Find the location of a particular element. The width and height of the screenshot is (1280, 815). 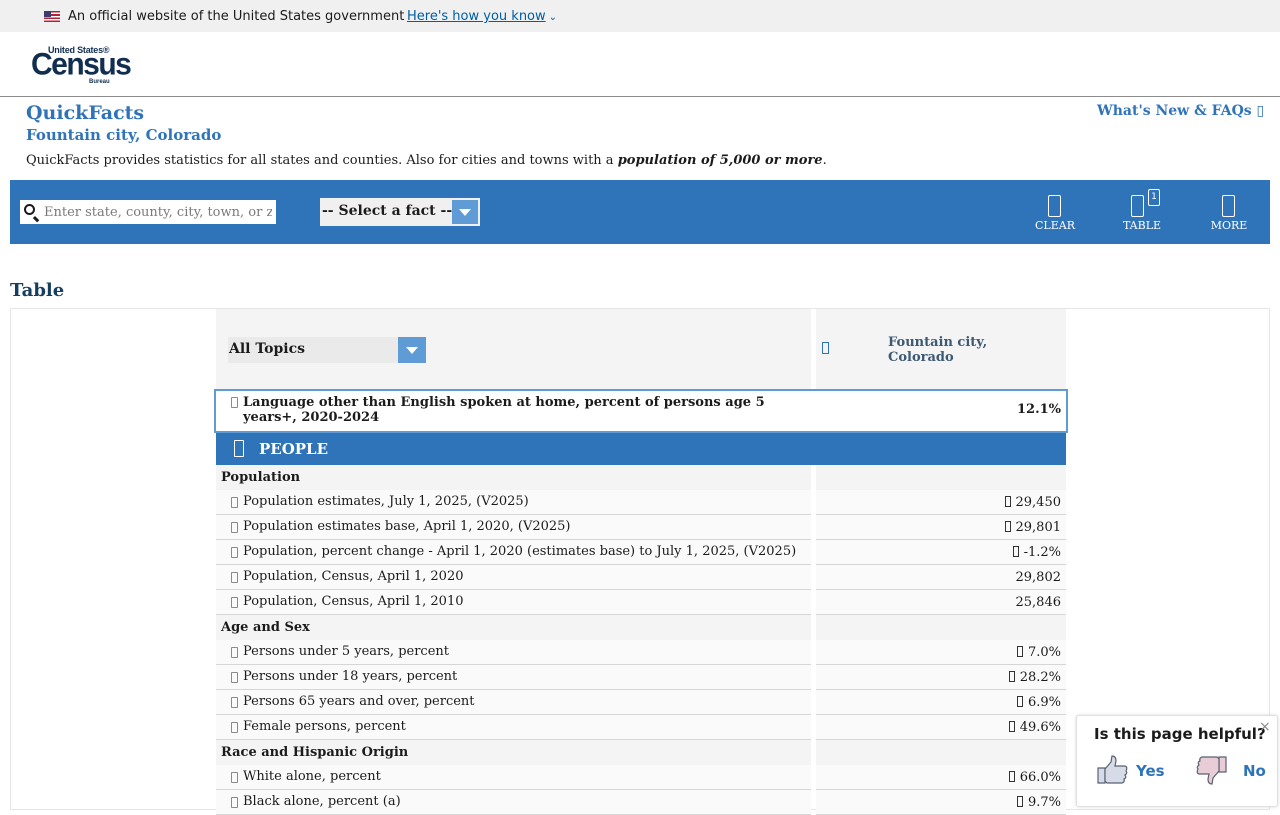

location-subtitle: Fountain city, Colorado is located at coordinates (124, 135).